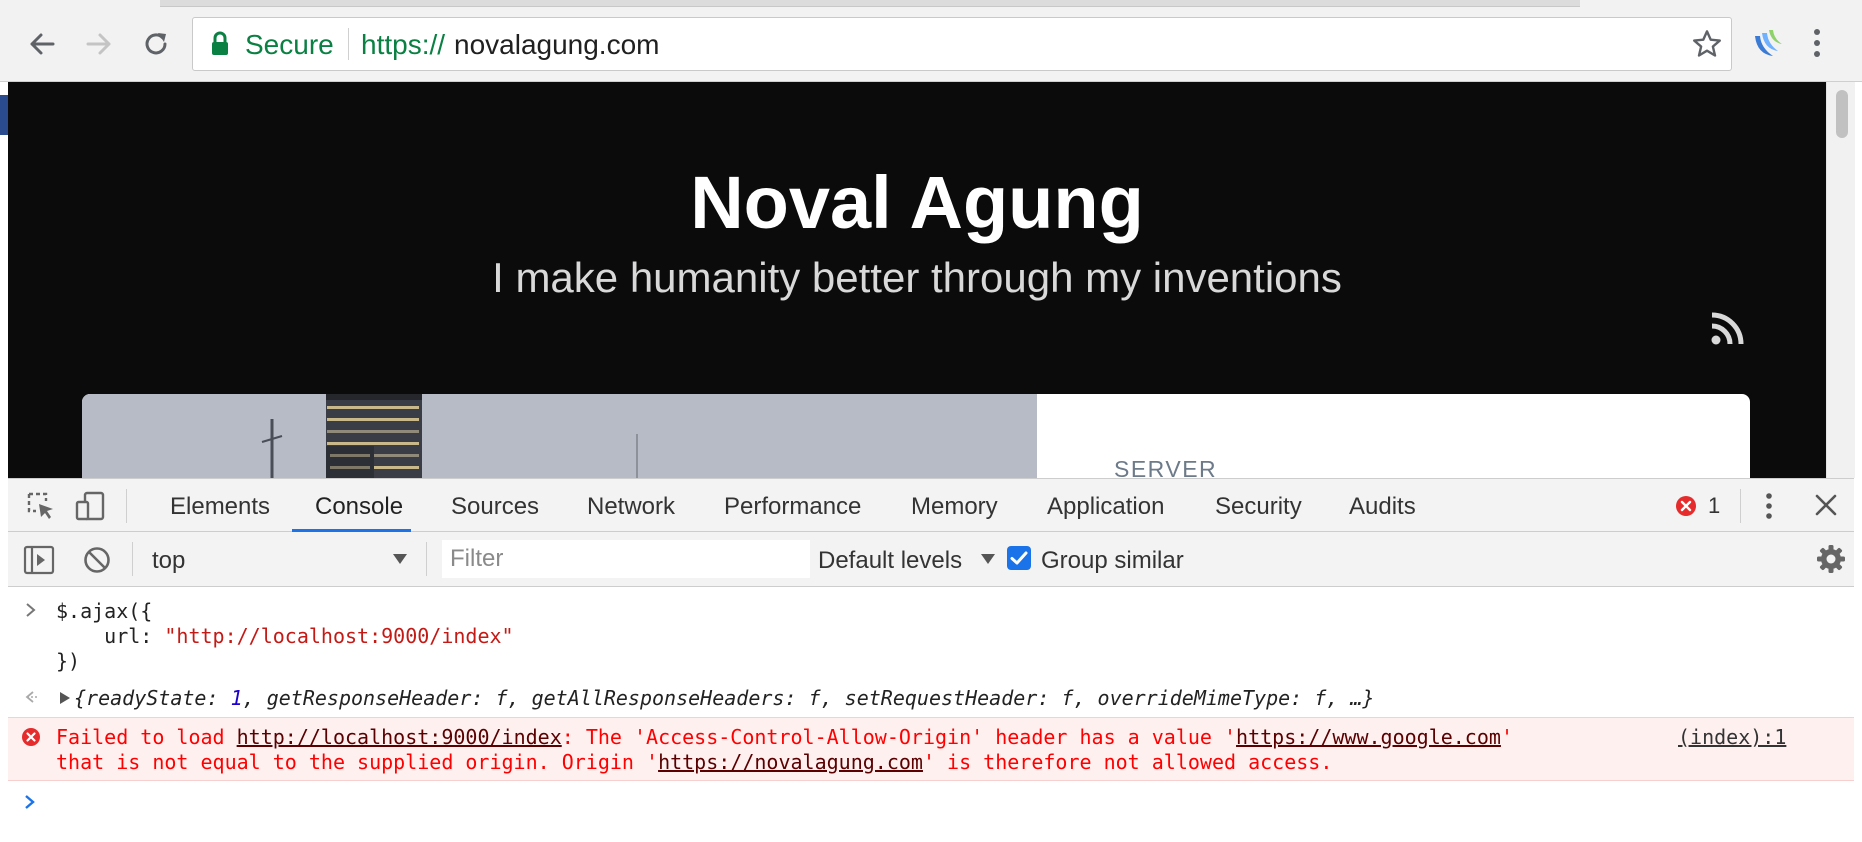 Image resolution: width=1862 pixels, height=842 pixels. Describe the element at coordinates (1368, 737) in the screenshot. I see `error-url-link: https://www.google.com` at that location.